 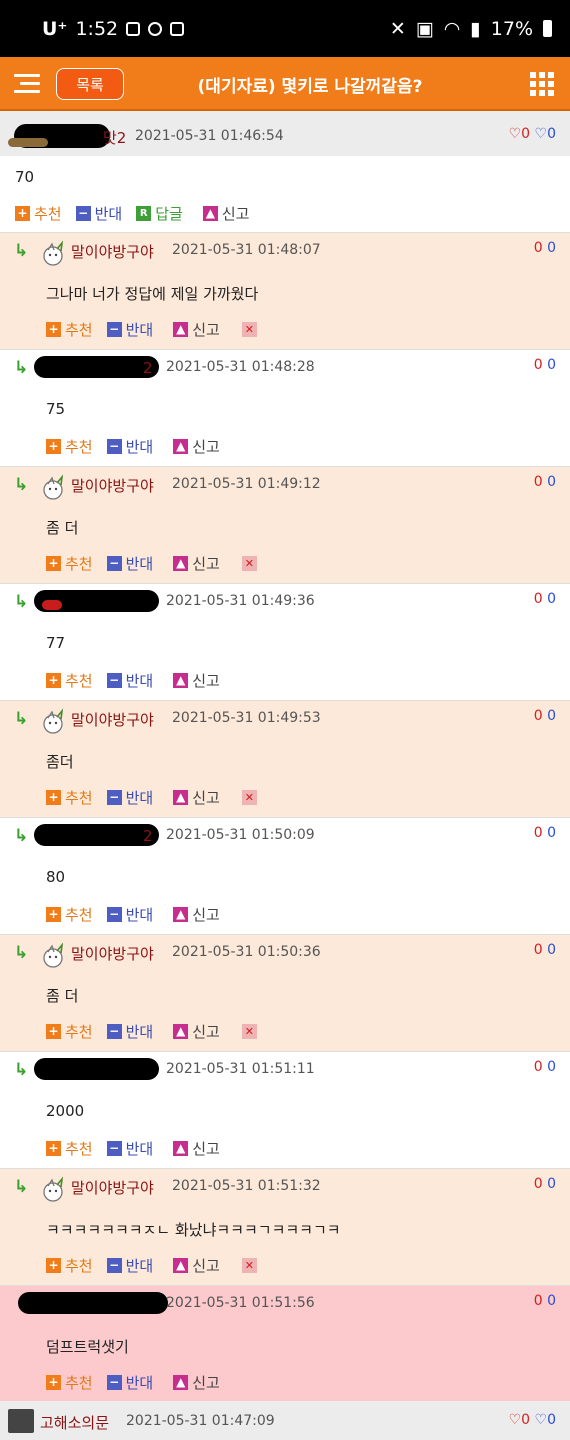 What do you see at coordinates (285, 84) in the screenshot?
I see `top-bar: 목록 (대기자료) 몇키로 나갈꺼같음?` at bounding box center [285, 84].